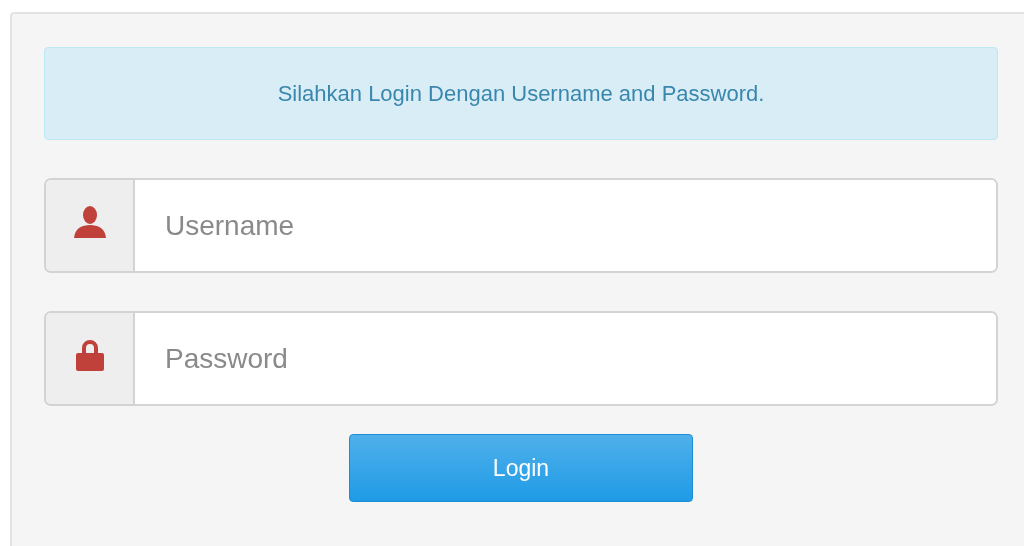  I want to click on user-icon, so click(89, 221).